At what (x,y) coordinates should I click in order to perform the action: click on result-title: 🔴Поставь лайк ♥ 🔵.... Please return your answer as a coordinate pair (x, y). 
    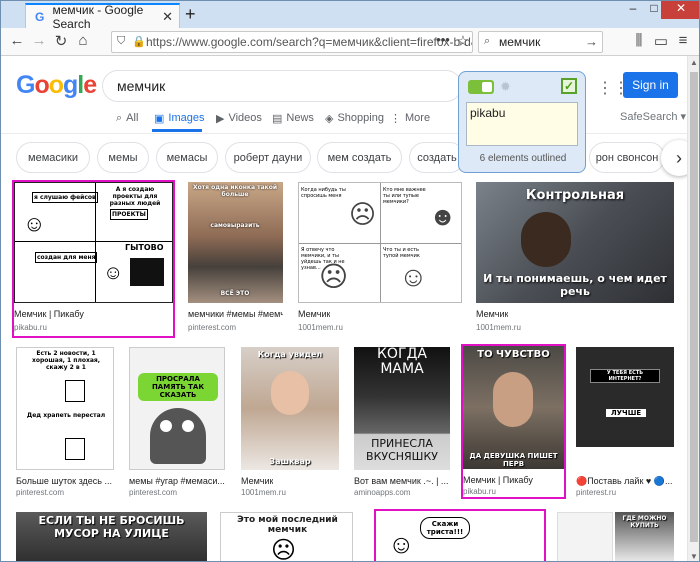
    Looking at the image, I should click on (624, 481).